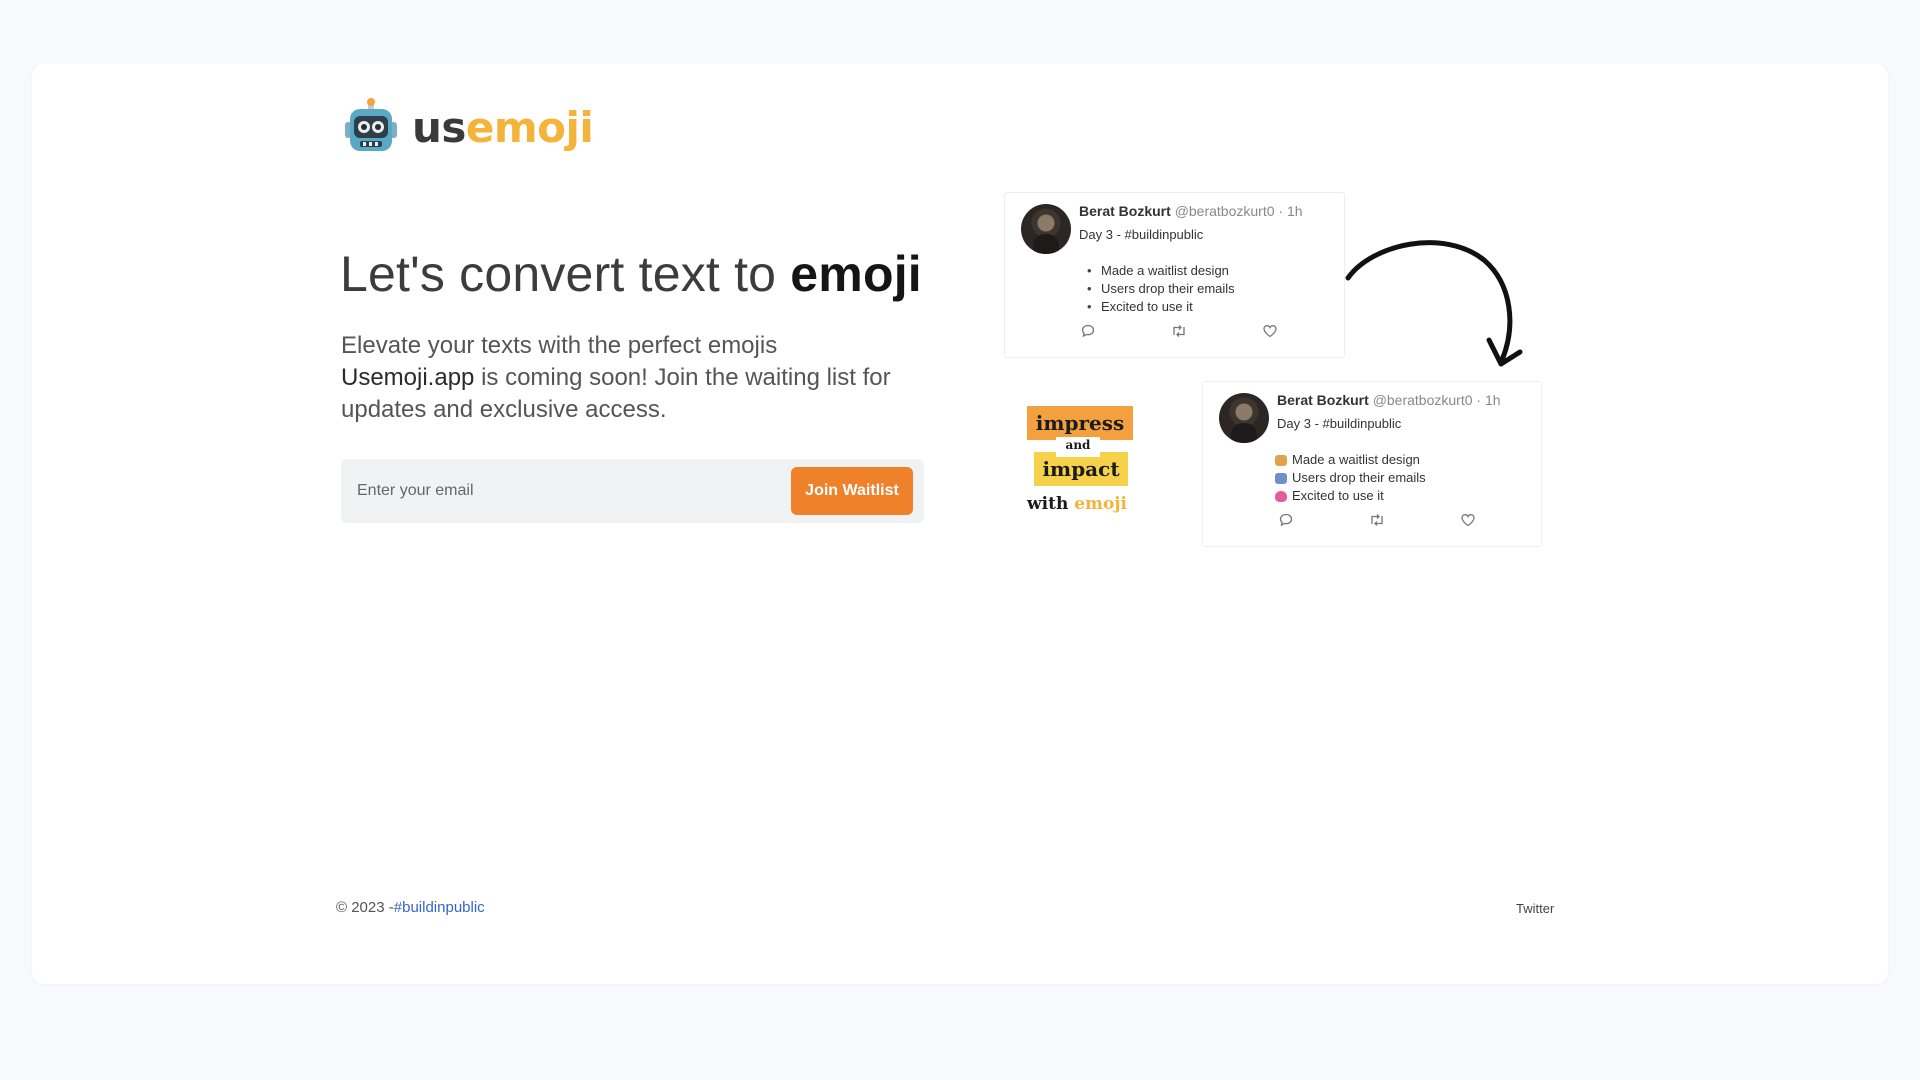  I want to click on graphic-word-impress: impress, so click(1080, 423).